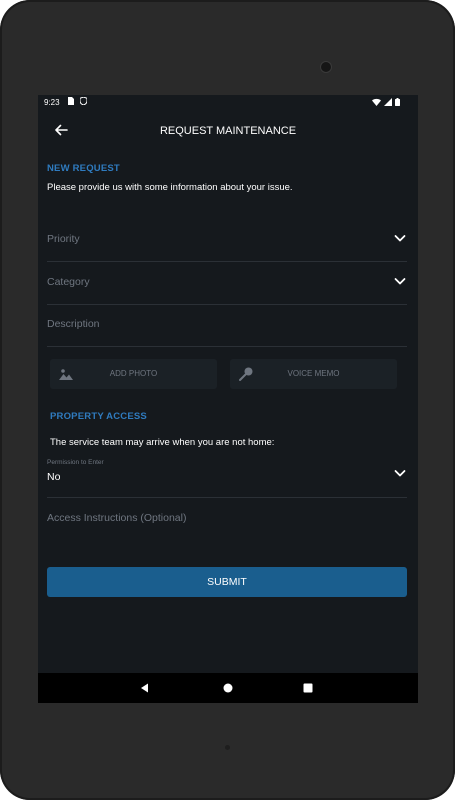  I want to click on permission-value: No, so click(54, 477).